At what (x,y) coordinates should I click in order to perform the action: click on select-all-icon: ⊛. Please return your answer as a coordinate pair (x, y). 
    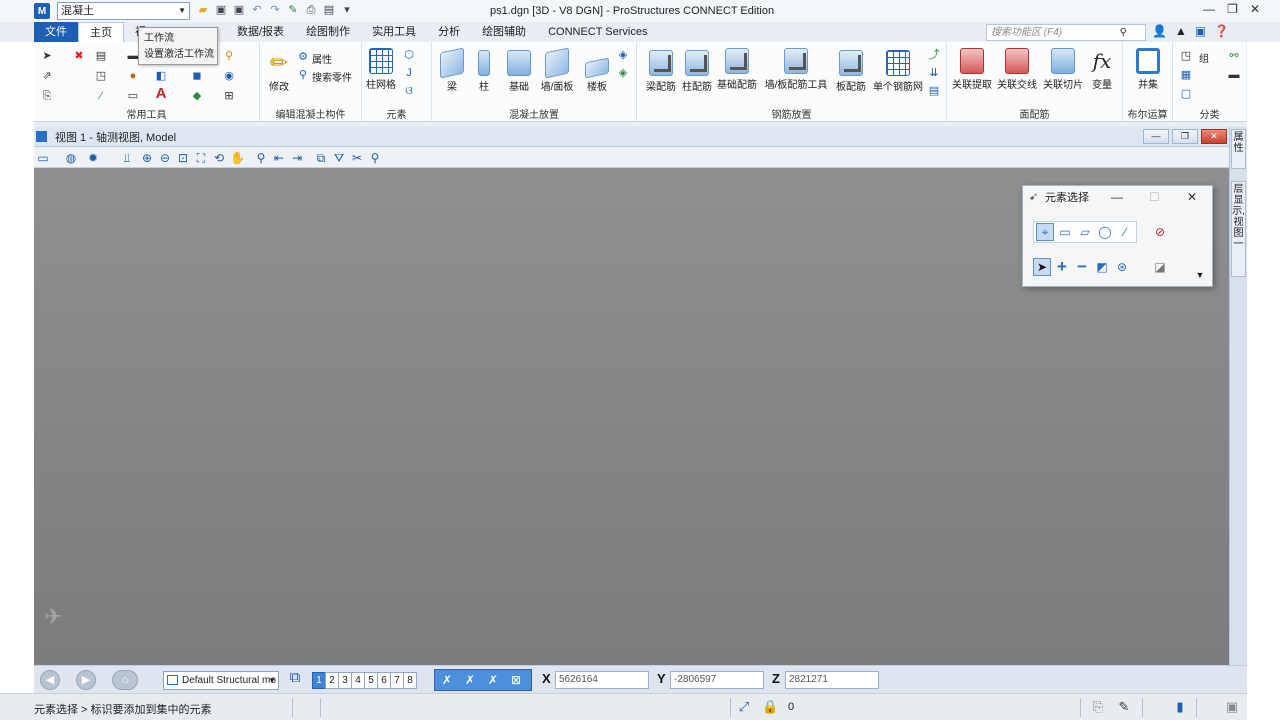
    Looking at the image, I should click on (1122, 267).